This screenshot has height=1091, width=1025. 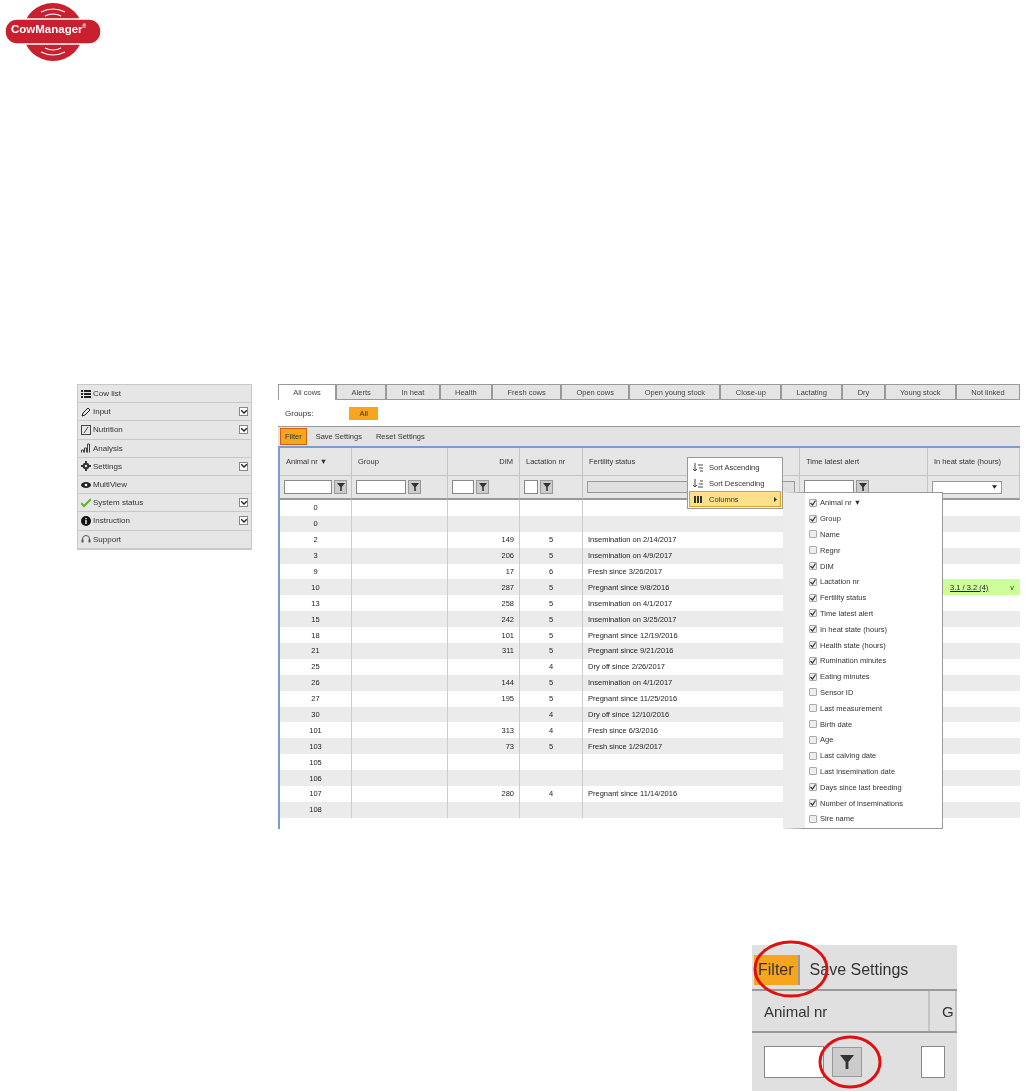 What do you see at coordinates (49, 29) in the screenshot?
I see `logo-text: CowManager$^{®}$` at bounding box center [49, 29].